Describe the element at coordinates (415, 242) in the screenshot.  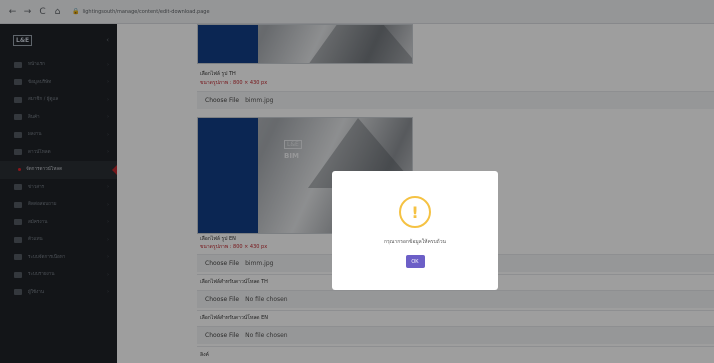
I see `alert-message: กรุณากรอกข้อมูลให้ครบถ้วน` at that location.